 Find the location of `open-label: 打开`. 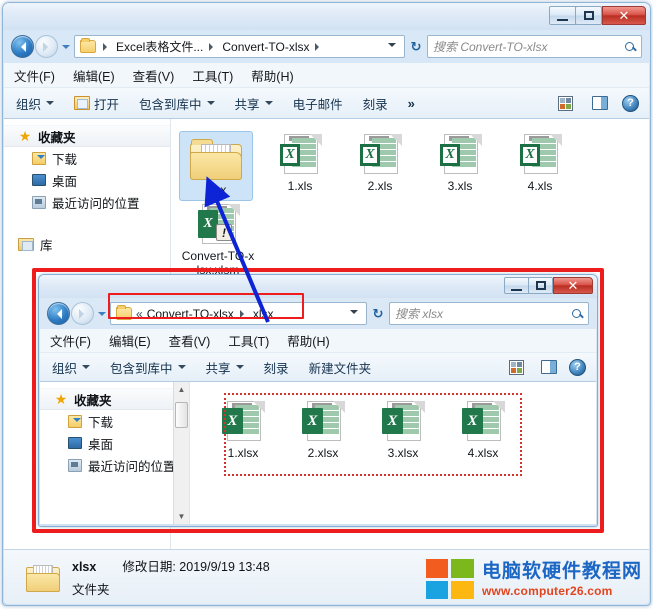

open-label: 打开 is located at coordinates (107, 104).